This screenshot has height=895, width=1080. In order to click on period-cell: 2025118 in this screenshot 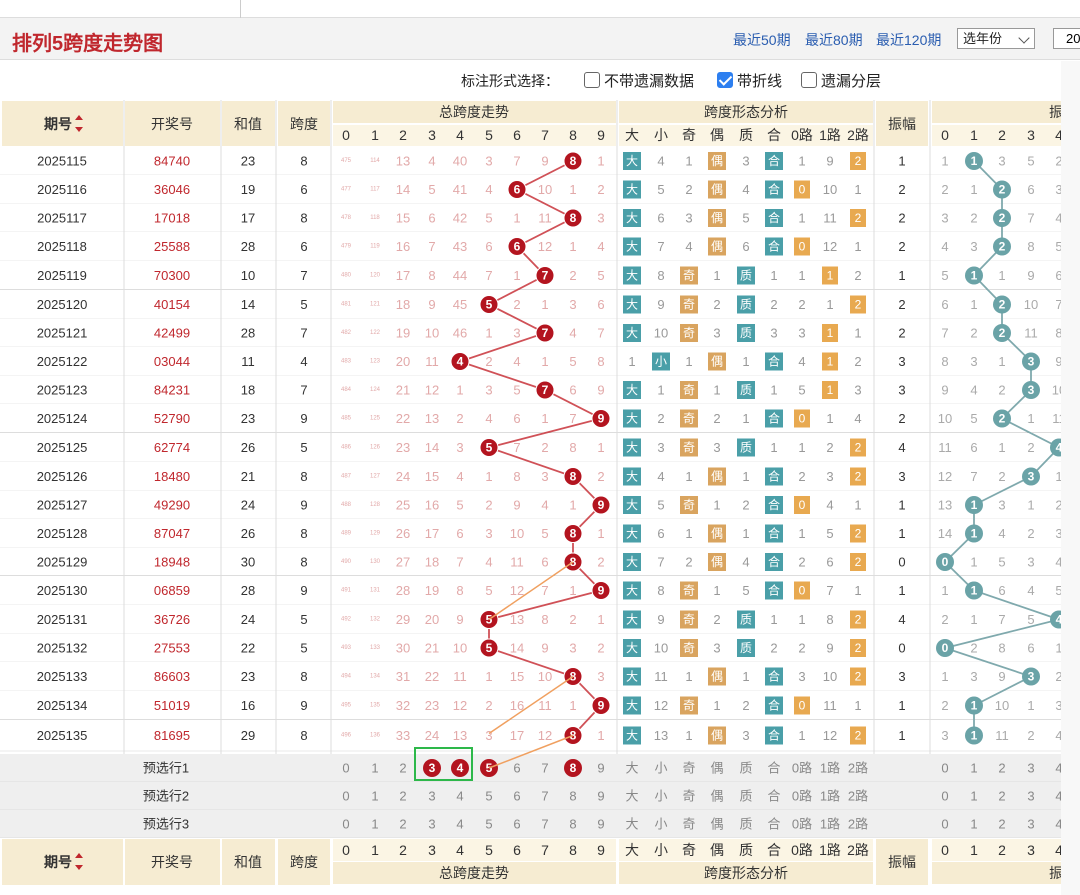, I will do `click(62, 246)`.